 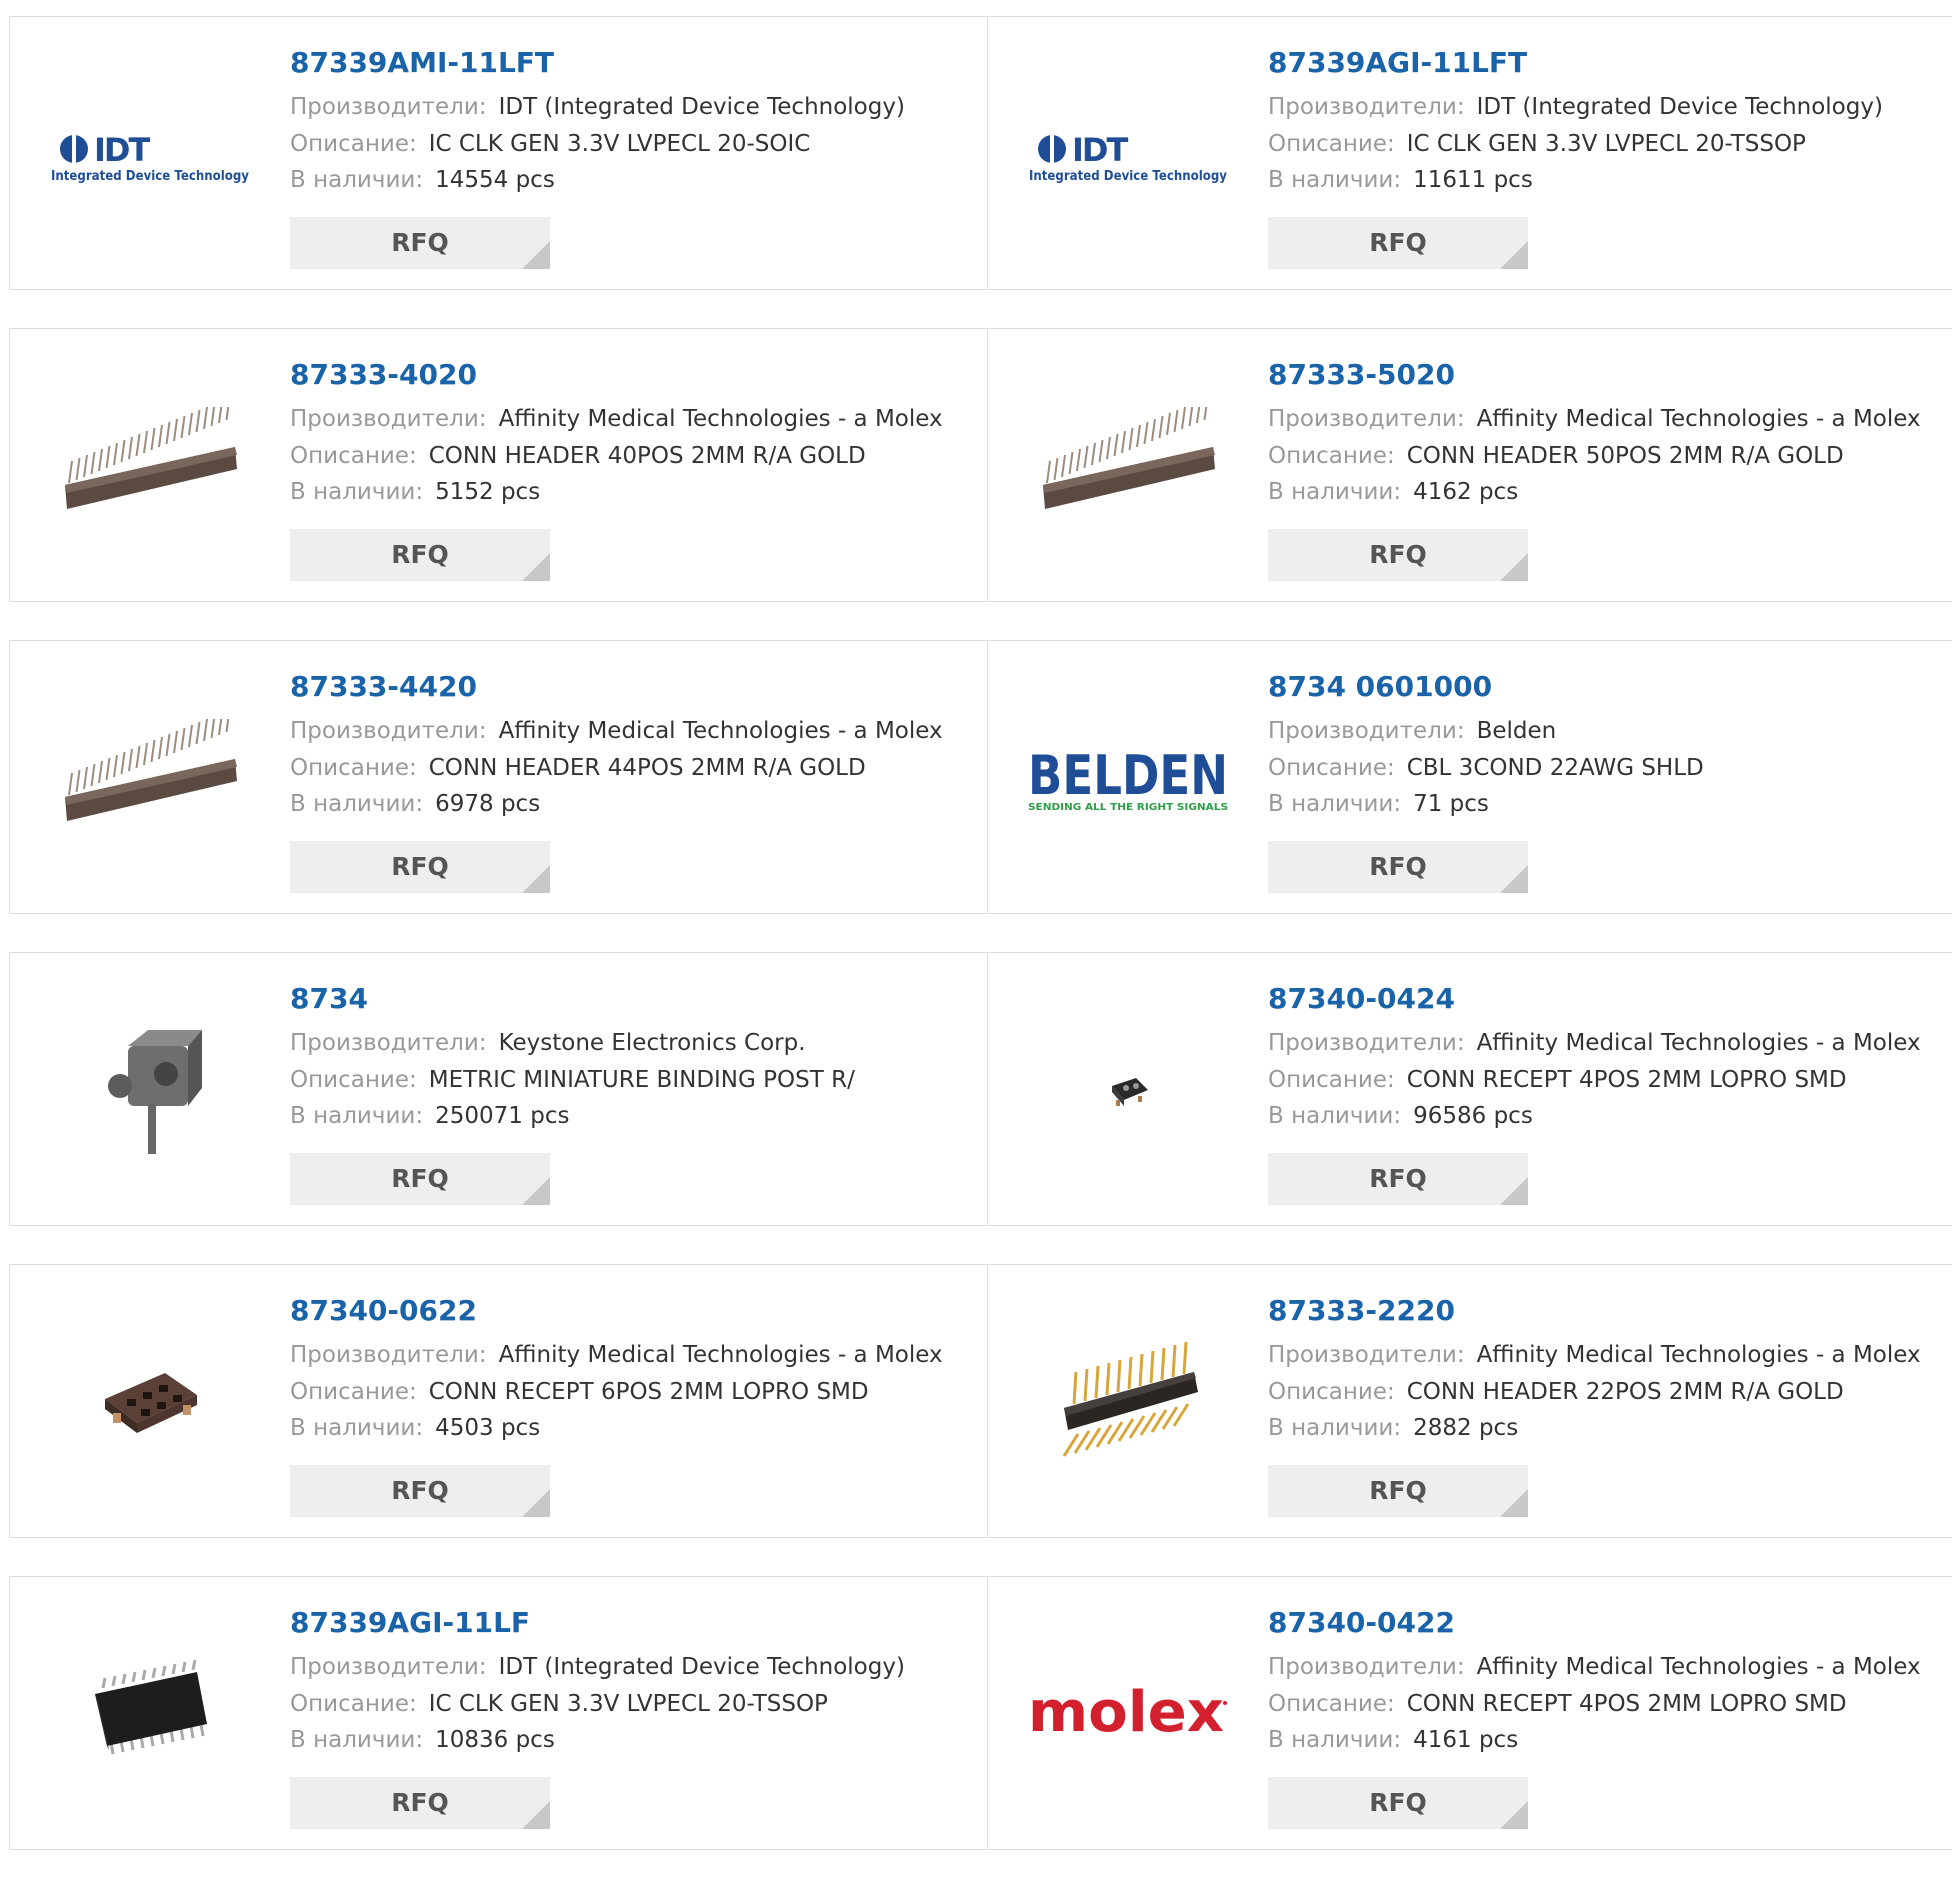 I want to click on stock-line: В наличии: 11611 pcs, so click(x=1575, y=180).